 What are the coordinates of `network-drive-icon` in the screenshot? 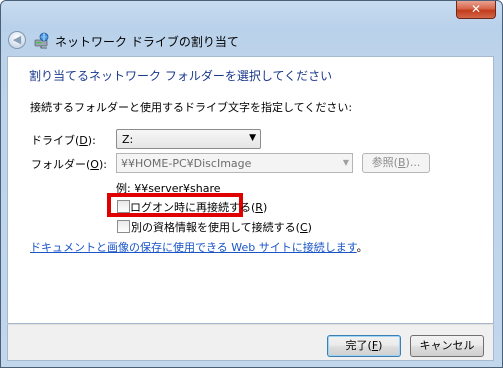 It's located at (41, 40).